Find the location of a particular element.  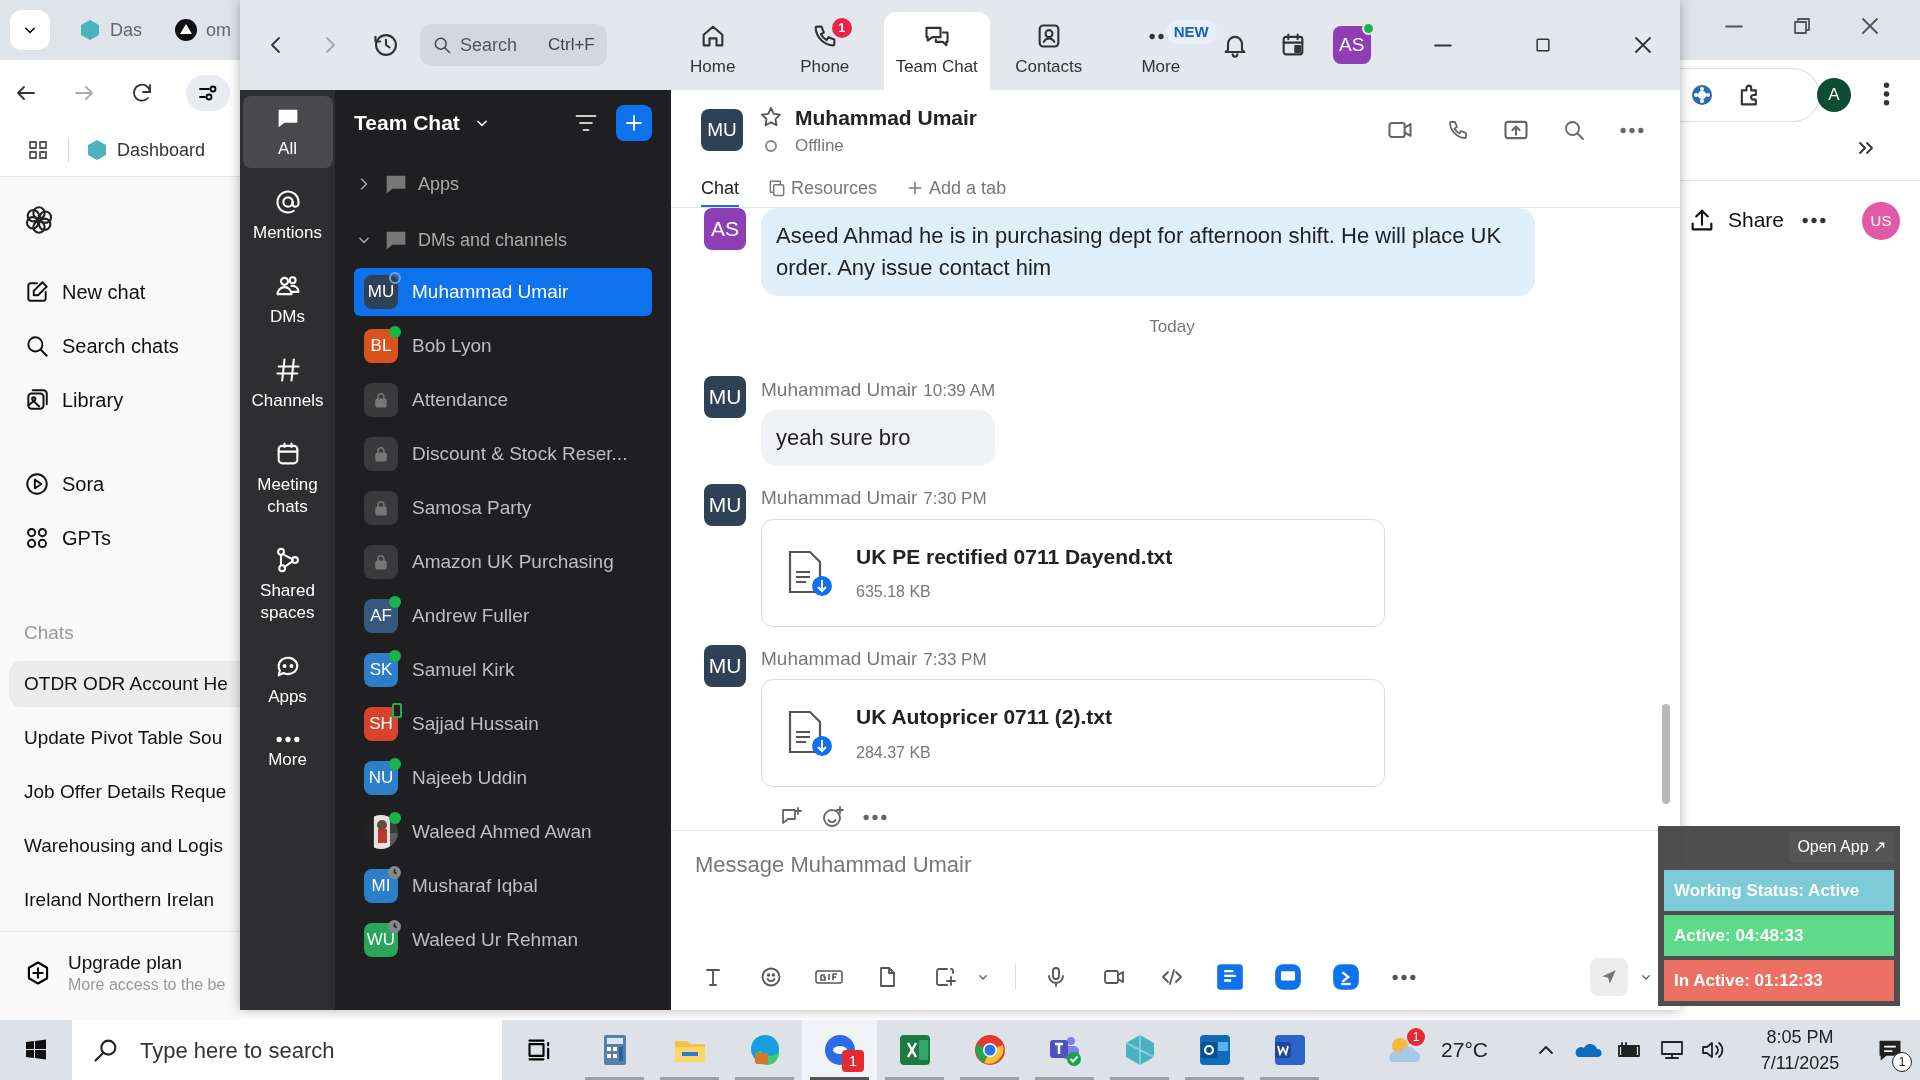

conversation-item: WU Waleed Ur Rehman is located at coordinates (503, 940).